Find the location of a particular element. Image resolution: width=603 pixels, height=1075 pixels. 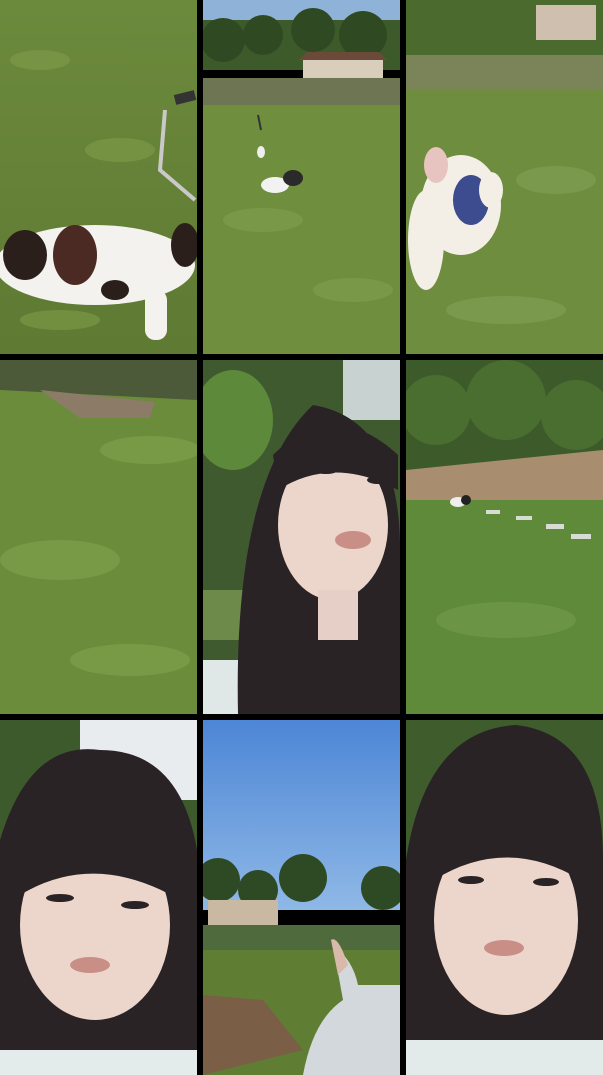

photo-tile-white-dog is located at coordinates (504, 177).